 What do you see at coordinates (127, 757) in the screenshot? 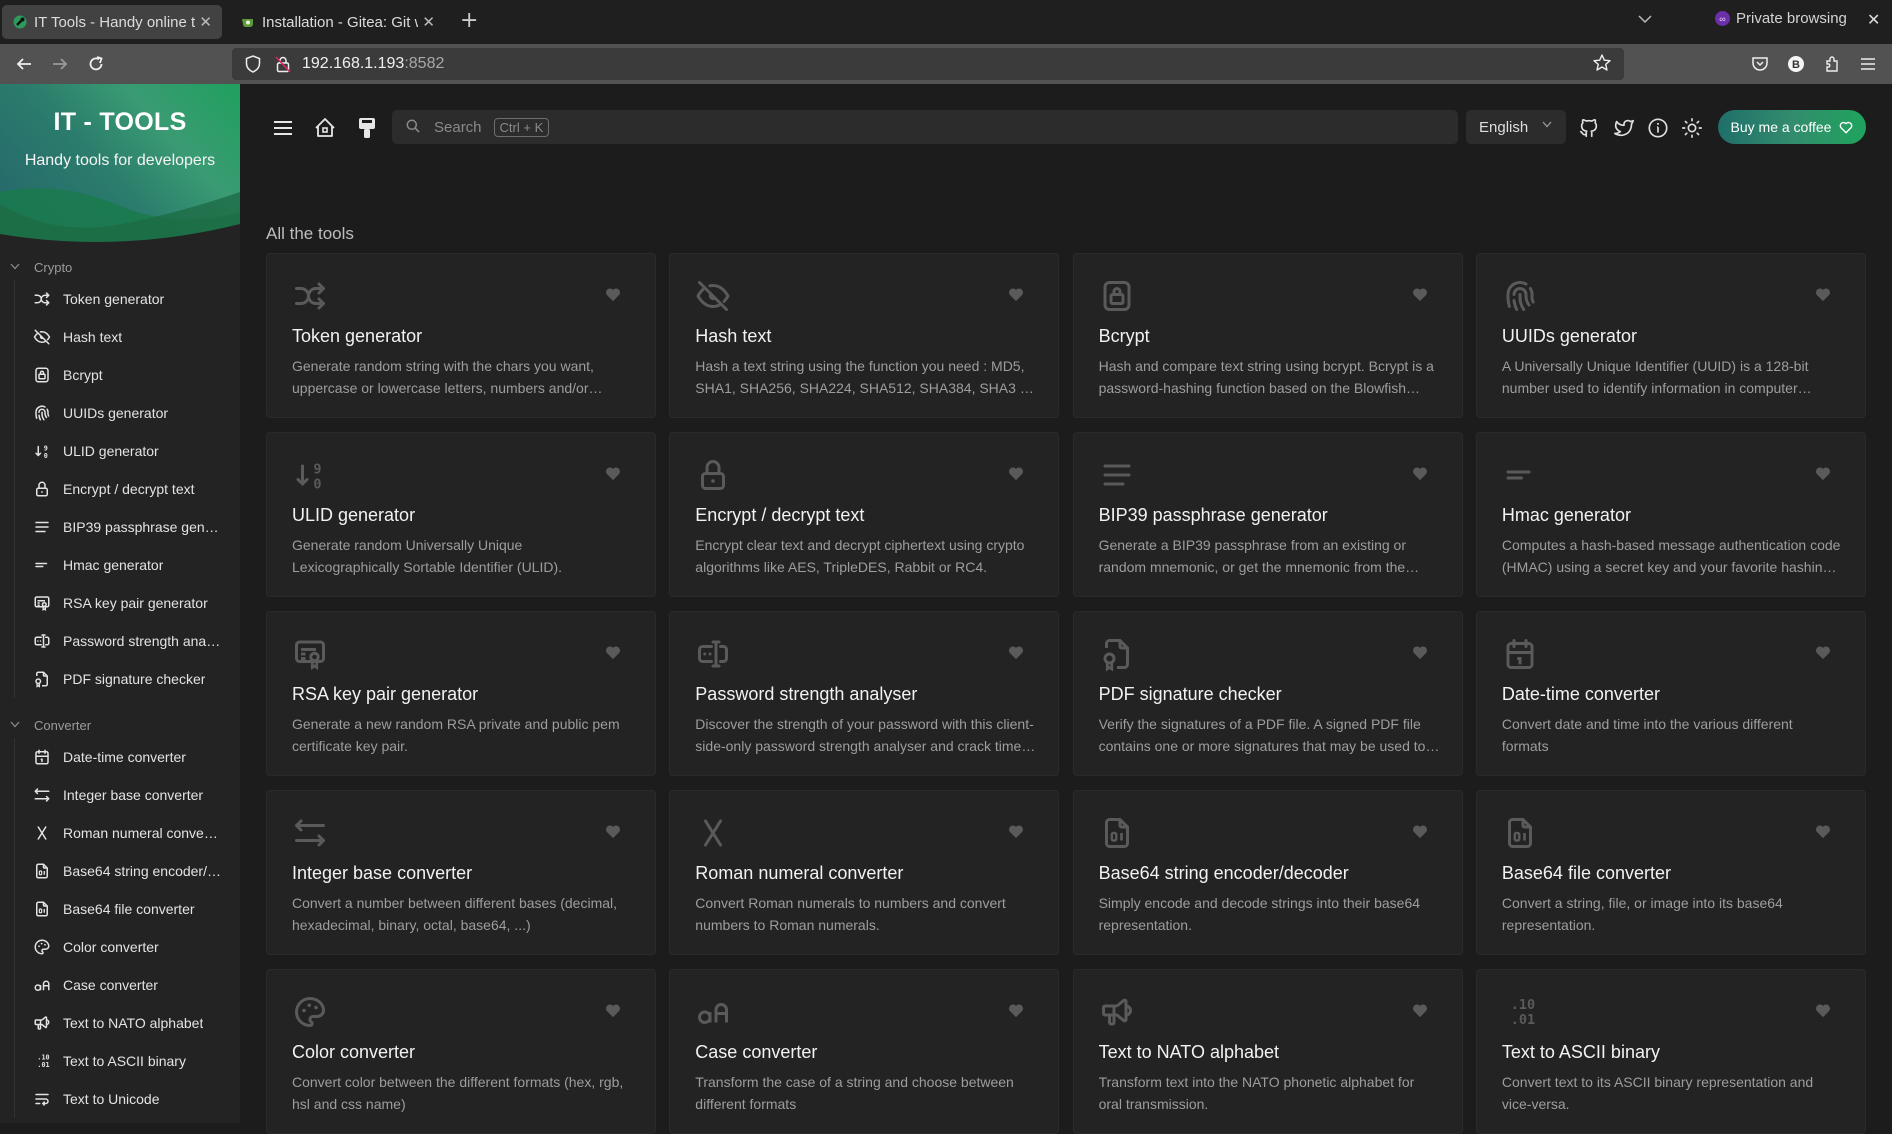
I see `sidebar-item-date-time-converter: Date-time converter` at bounding box center [127, 757].